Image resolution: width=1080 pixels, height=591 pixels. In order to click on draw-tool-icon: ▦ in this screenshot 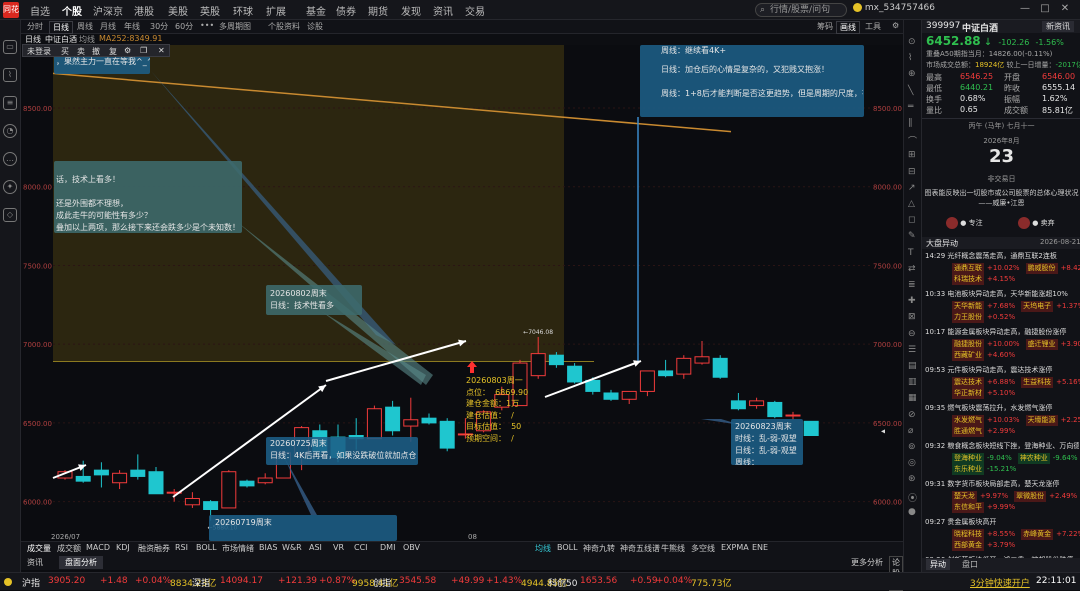, I will do `click(912, 398)`.